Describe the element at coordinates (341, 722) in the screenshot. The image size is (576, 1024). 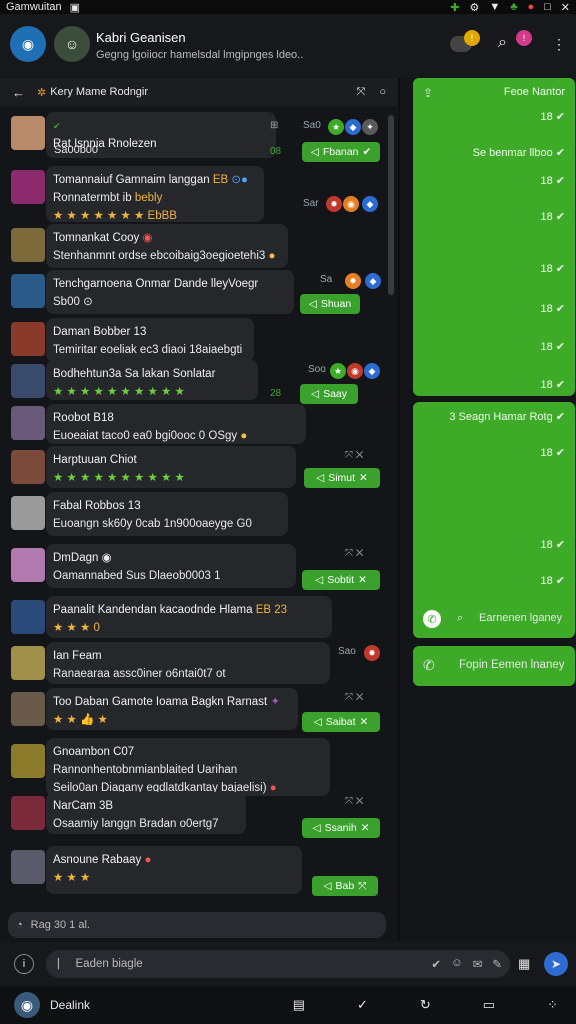
I see `reply-pill: ◁ Saibat ✕` at that location.